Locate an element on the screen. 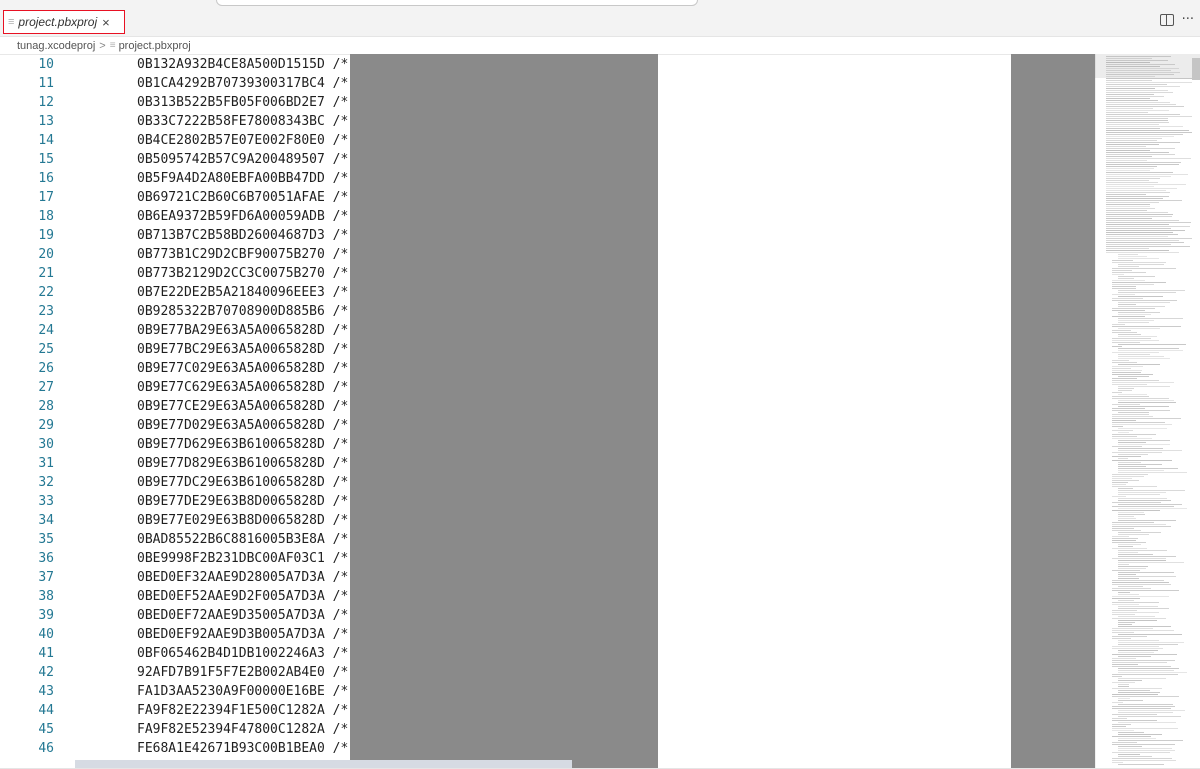  line-number: 38 is located at coordinates (46, 596).